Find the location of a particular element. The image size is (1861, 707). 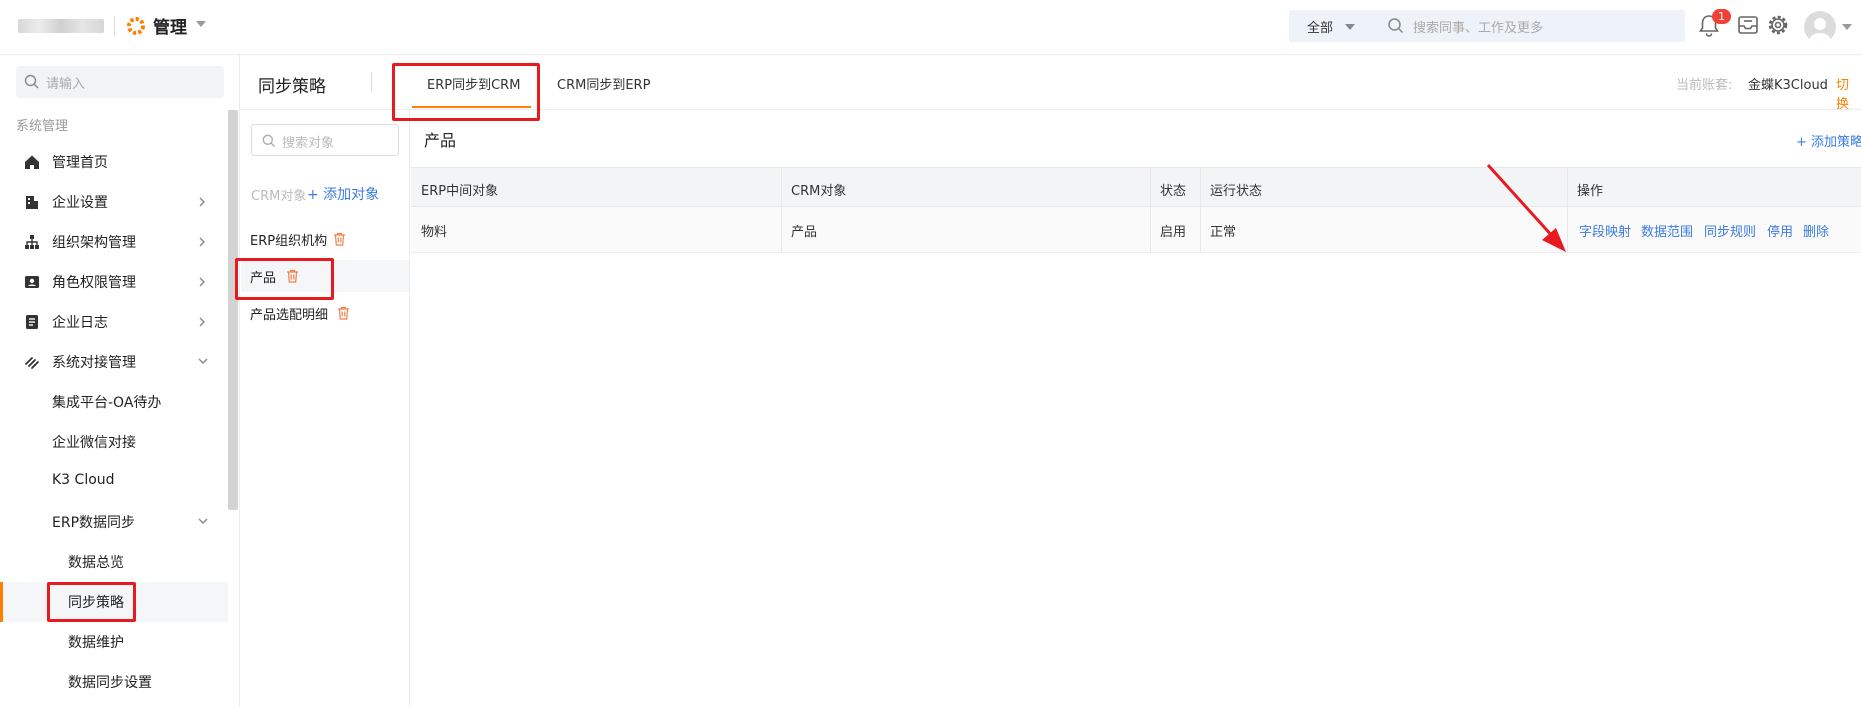

sidebar-item-sync-settings: 数据同步设置 is located at coordinates (114, 682).